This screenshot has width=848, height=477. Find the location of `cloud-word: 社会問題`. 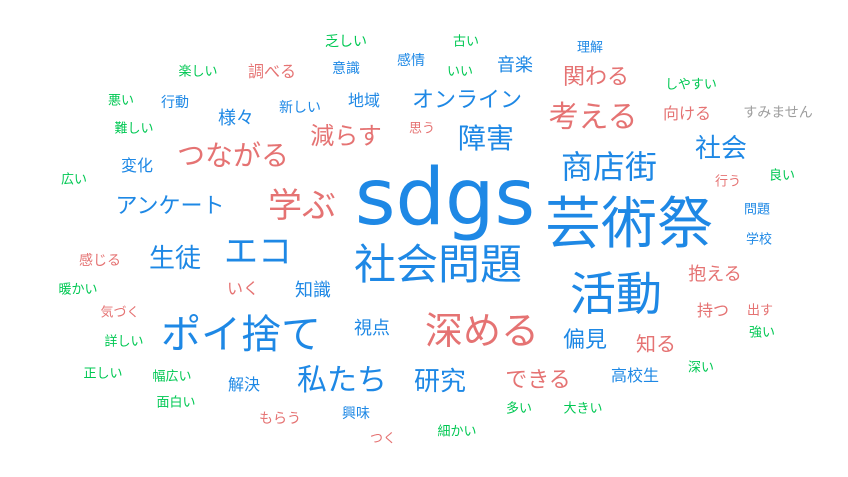

cloud-word: 社会問題 is located at coordinates (438, 264).